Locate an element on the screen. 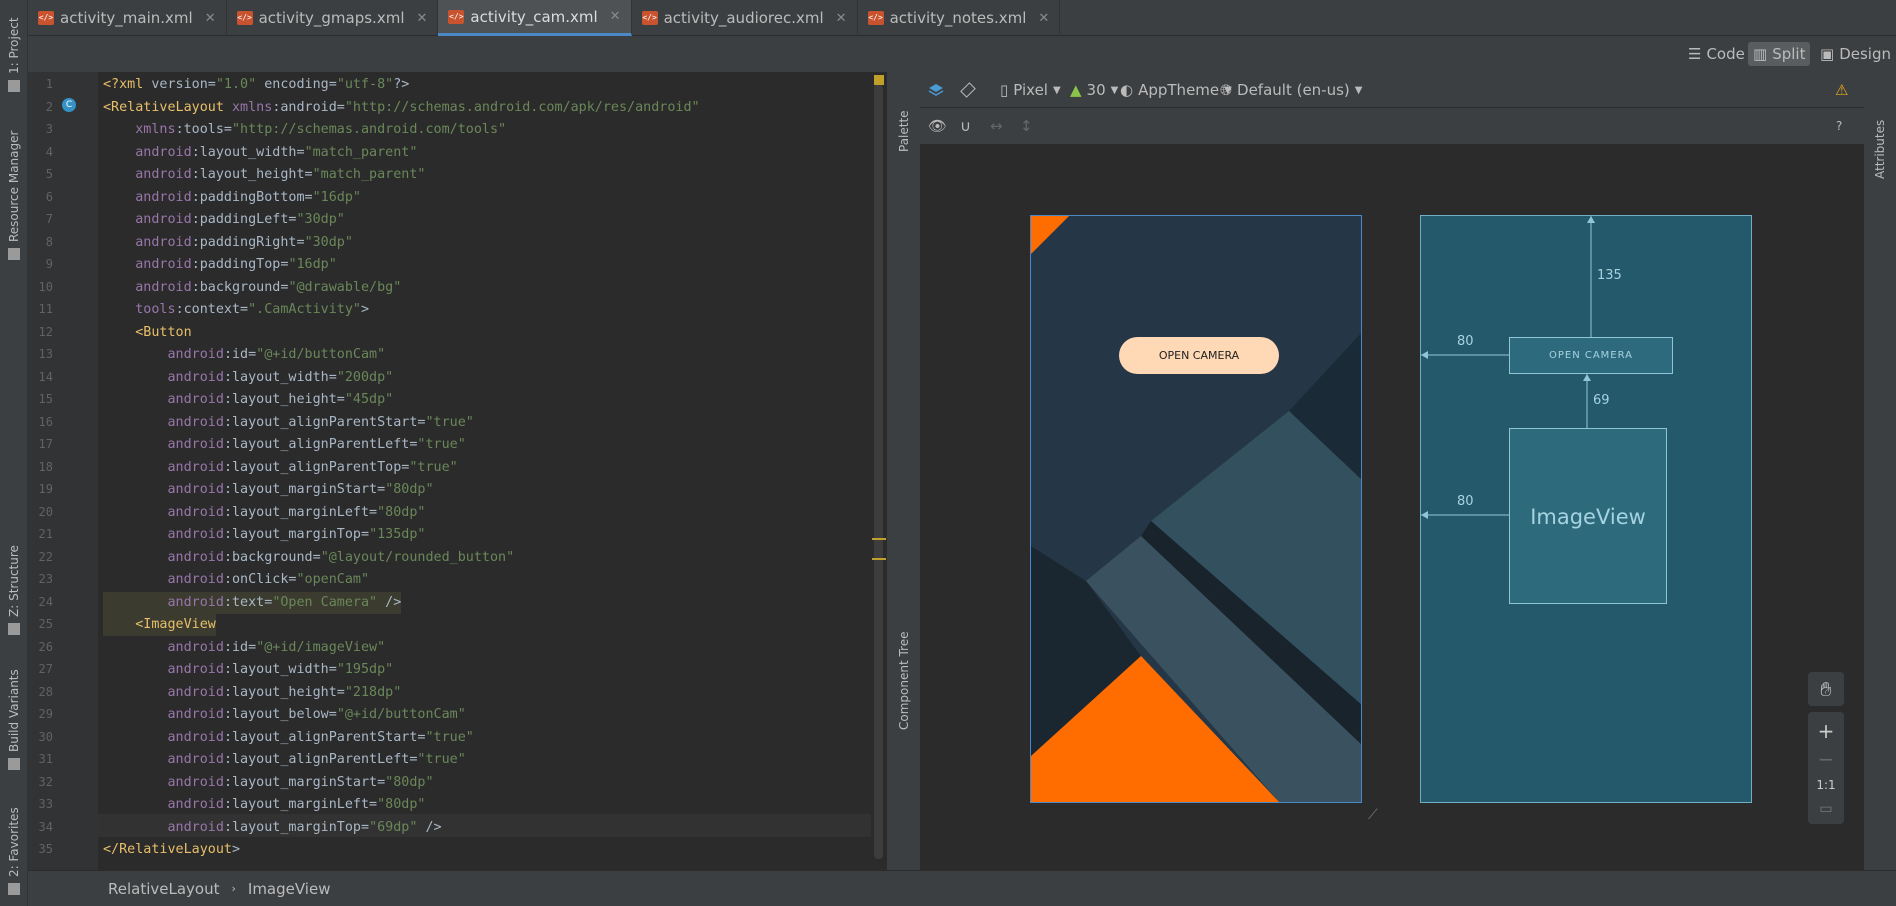  horizontal-arrows-icon: ↔ is located at coordinates (996, 126).